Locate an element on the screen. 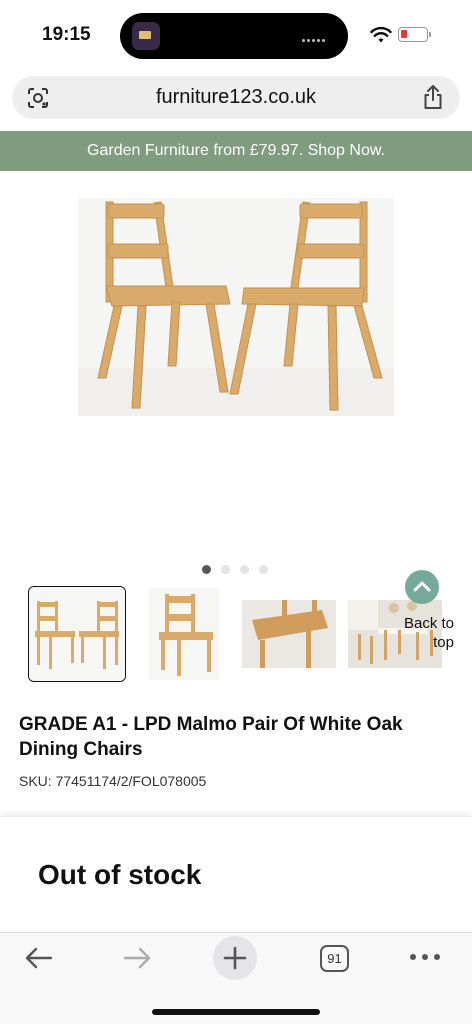 This screenshot has width=472, height=1024. thumbnail-chairs-pair is located at coordinates (77, 634).